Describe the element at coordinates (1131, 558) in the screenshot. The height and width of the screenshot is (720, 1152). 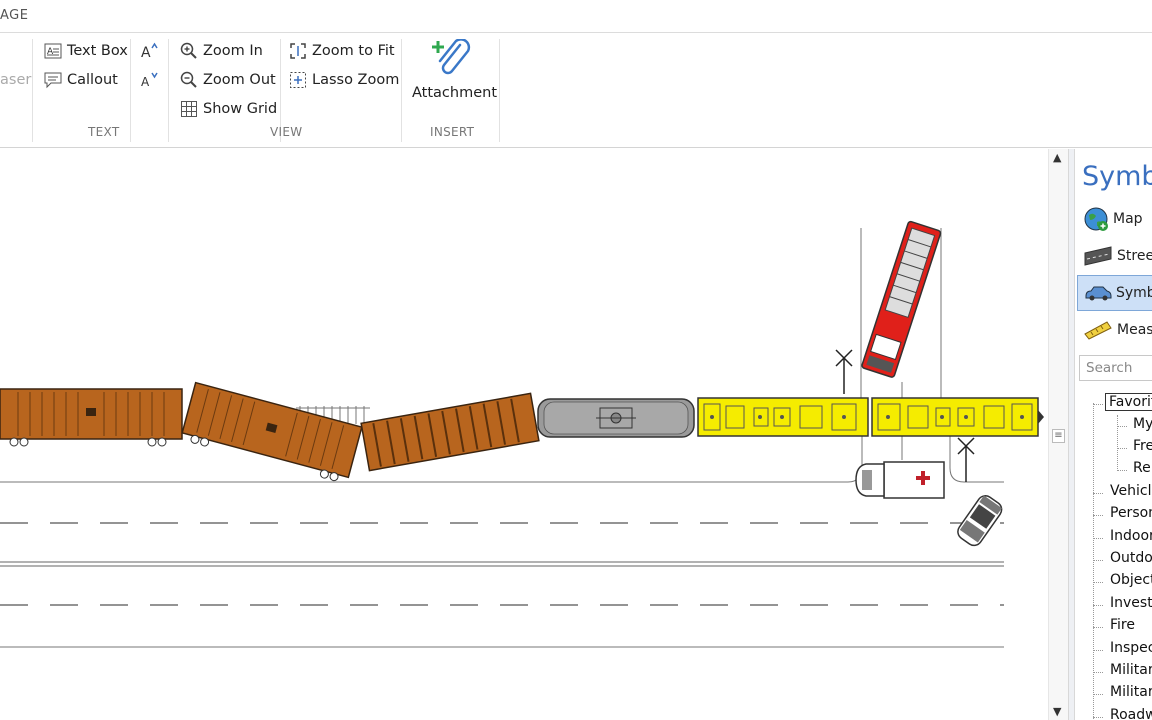
I see `tree-item: Outdo` at that location.